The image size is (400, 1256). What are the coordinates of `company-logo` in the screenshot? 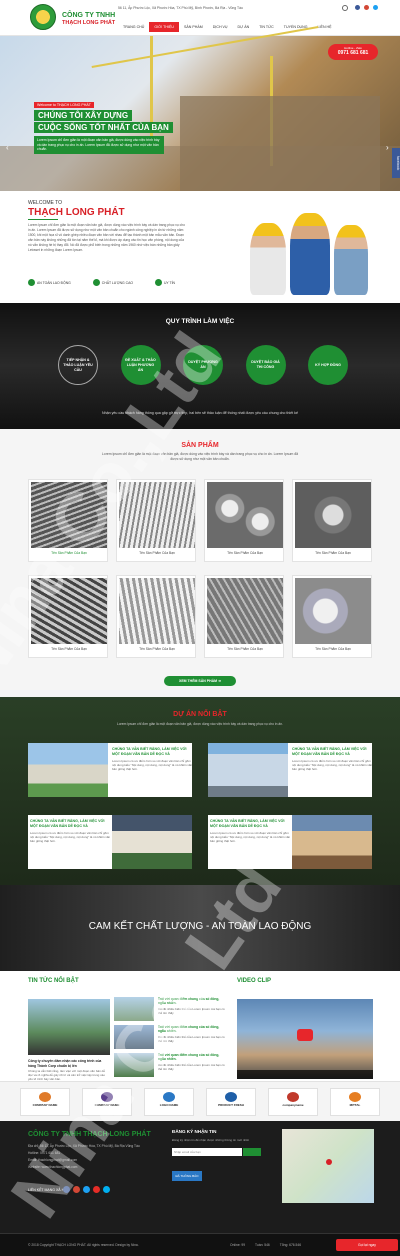 It's located at (43, 17).